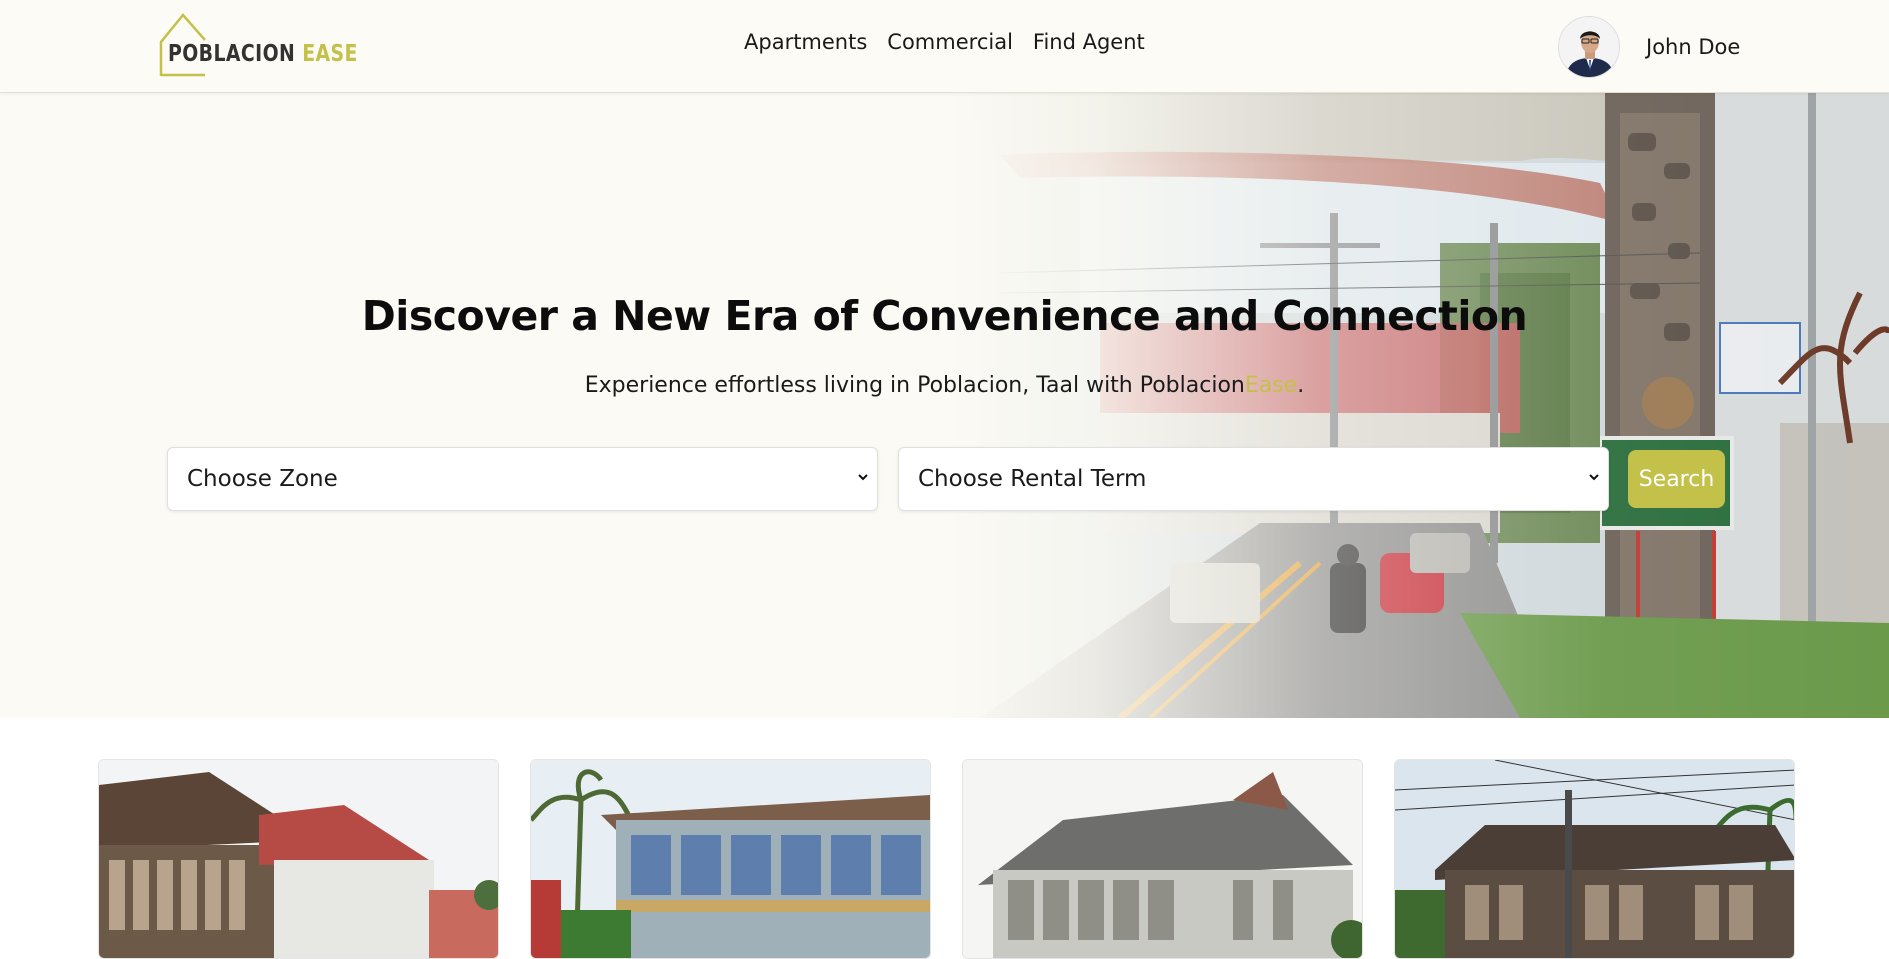 The height and width of the screenshot is (959, 1889). I want to click on hero-subtitle-accent: Ease, so click(1271, 385).